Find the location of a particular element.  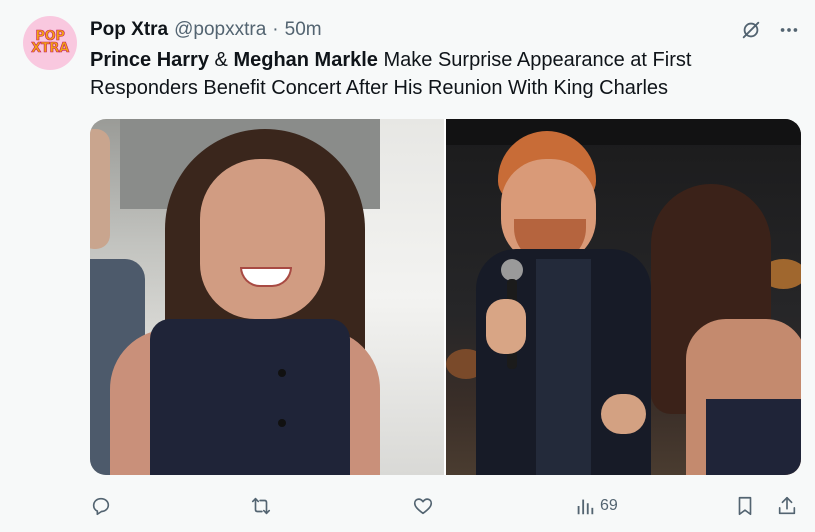

tweet-timestamp: 50m is located at coordinates (303, 30).